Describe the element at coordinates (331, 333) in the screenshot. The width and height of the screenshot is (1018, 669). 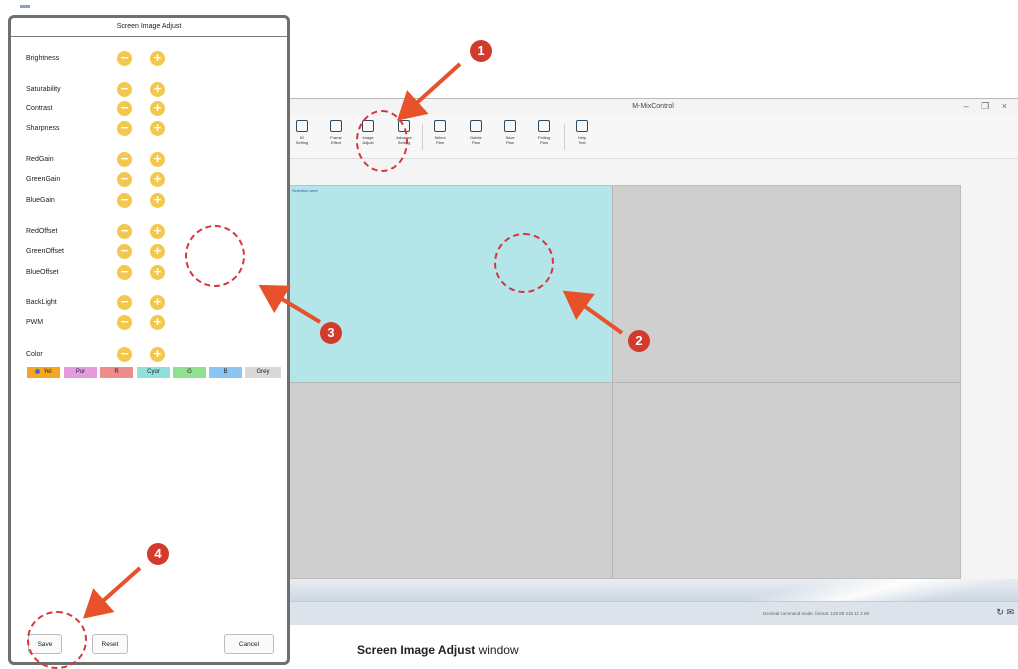
I see `callout-number-3: 3` at that location.